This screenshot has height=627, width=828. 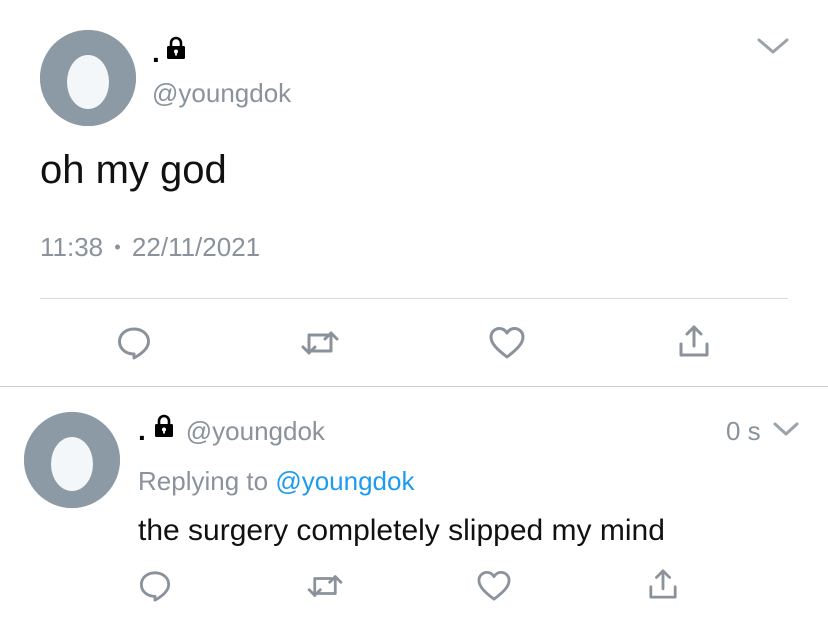 I want to click on reply-display-name: ., so click(x=142, y=431).